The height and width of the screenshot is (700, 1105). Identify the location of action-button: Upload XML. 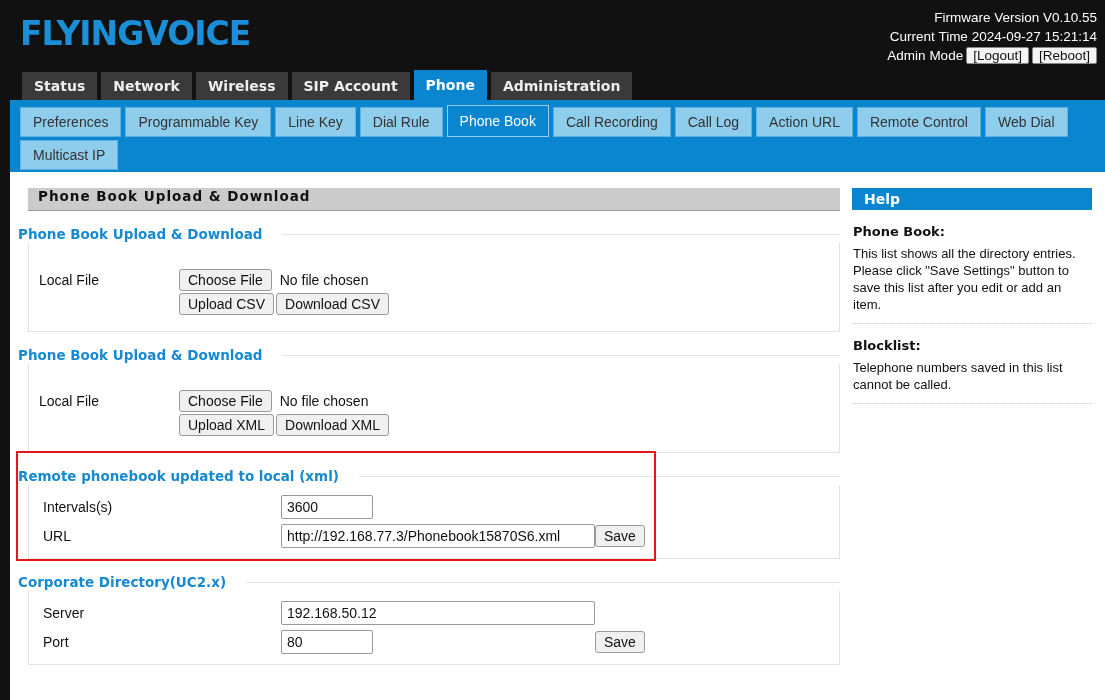
(227, 425).